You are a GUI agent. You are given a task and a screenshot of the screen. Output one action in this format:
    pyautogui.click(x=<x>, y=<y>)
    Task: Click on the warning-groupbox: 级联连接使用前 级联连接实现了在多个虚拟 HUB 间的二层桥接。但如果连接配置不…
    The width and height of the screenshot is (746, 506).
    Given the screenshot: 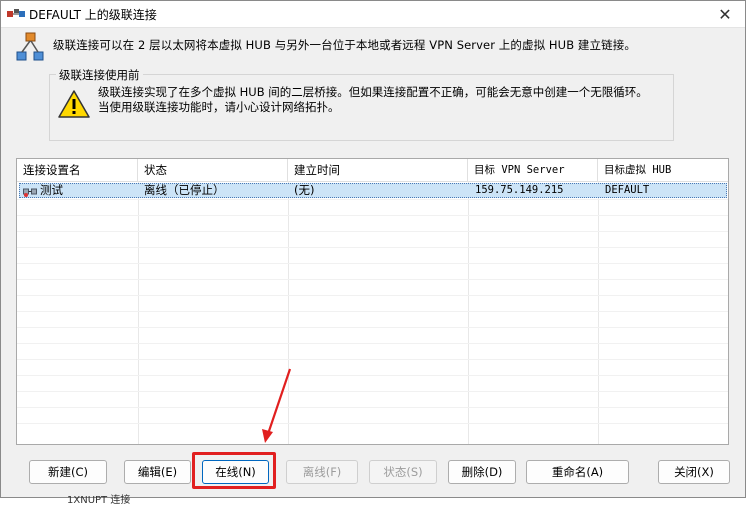 What is the action you would take?
    pyautogui.click(x=361, y=104)
    